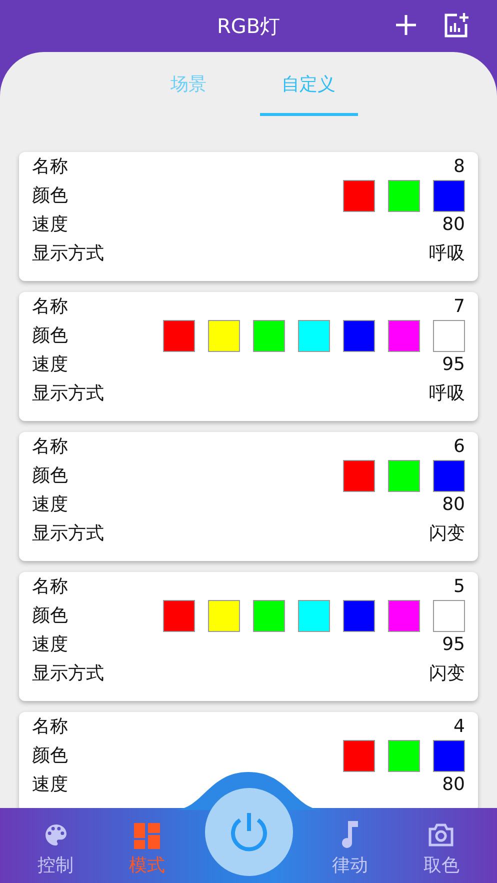  What do you see at coordinates (249, 832) in the screenshot?
I see `power-icon` at bounding box center [249, 832].